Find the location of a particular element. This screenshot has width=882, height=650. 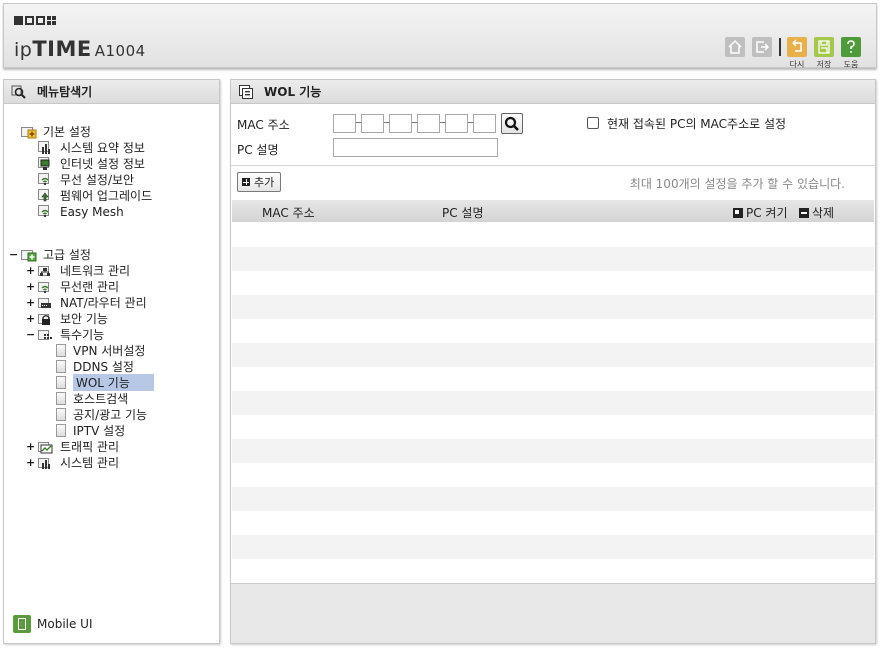

tree-item-nat-router: + NAT/라우터 관리 is located at coordinates (86, 302).